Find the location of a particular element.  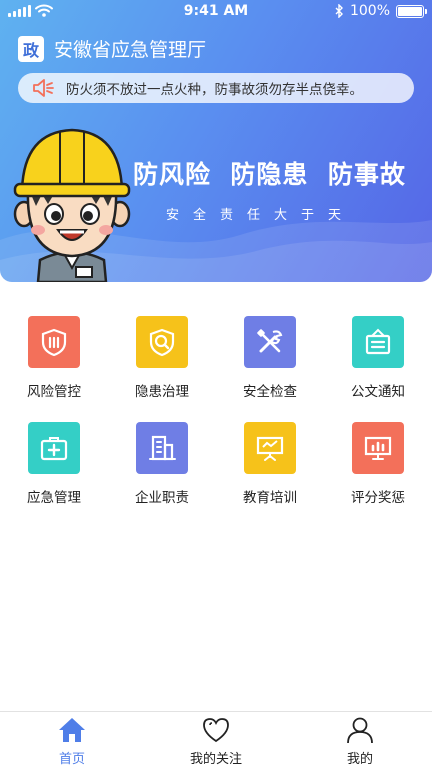

bluetooth-icon is located at coordinates (339, 11).